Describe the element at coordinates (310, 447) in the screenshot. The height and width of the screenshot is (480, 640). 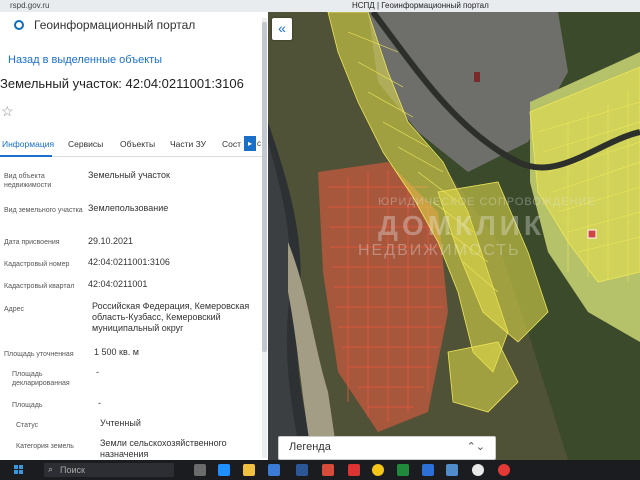
I see `legend-label: Легенда` at that location.